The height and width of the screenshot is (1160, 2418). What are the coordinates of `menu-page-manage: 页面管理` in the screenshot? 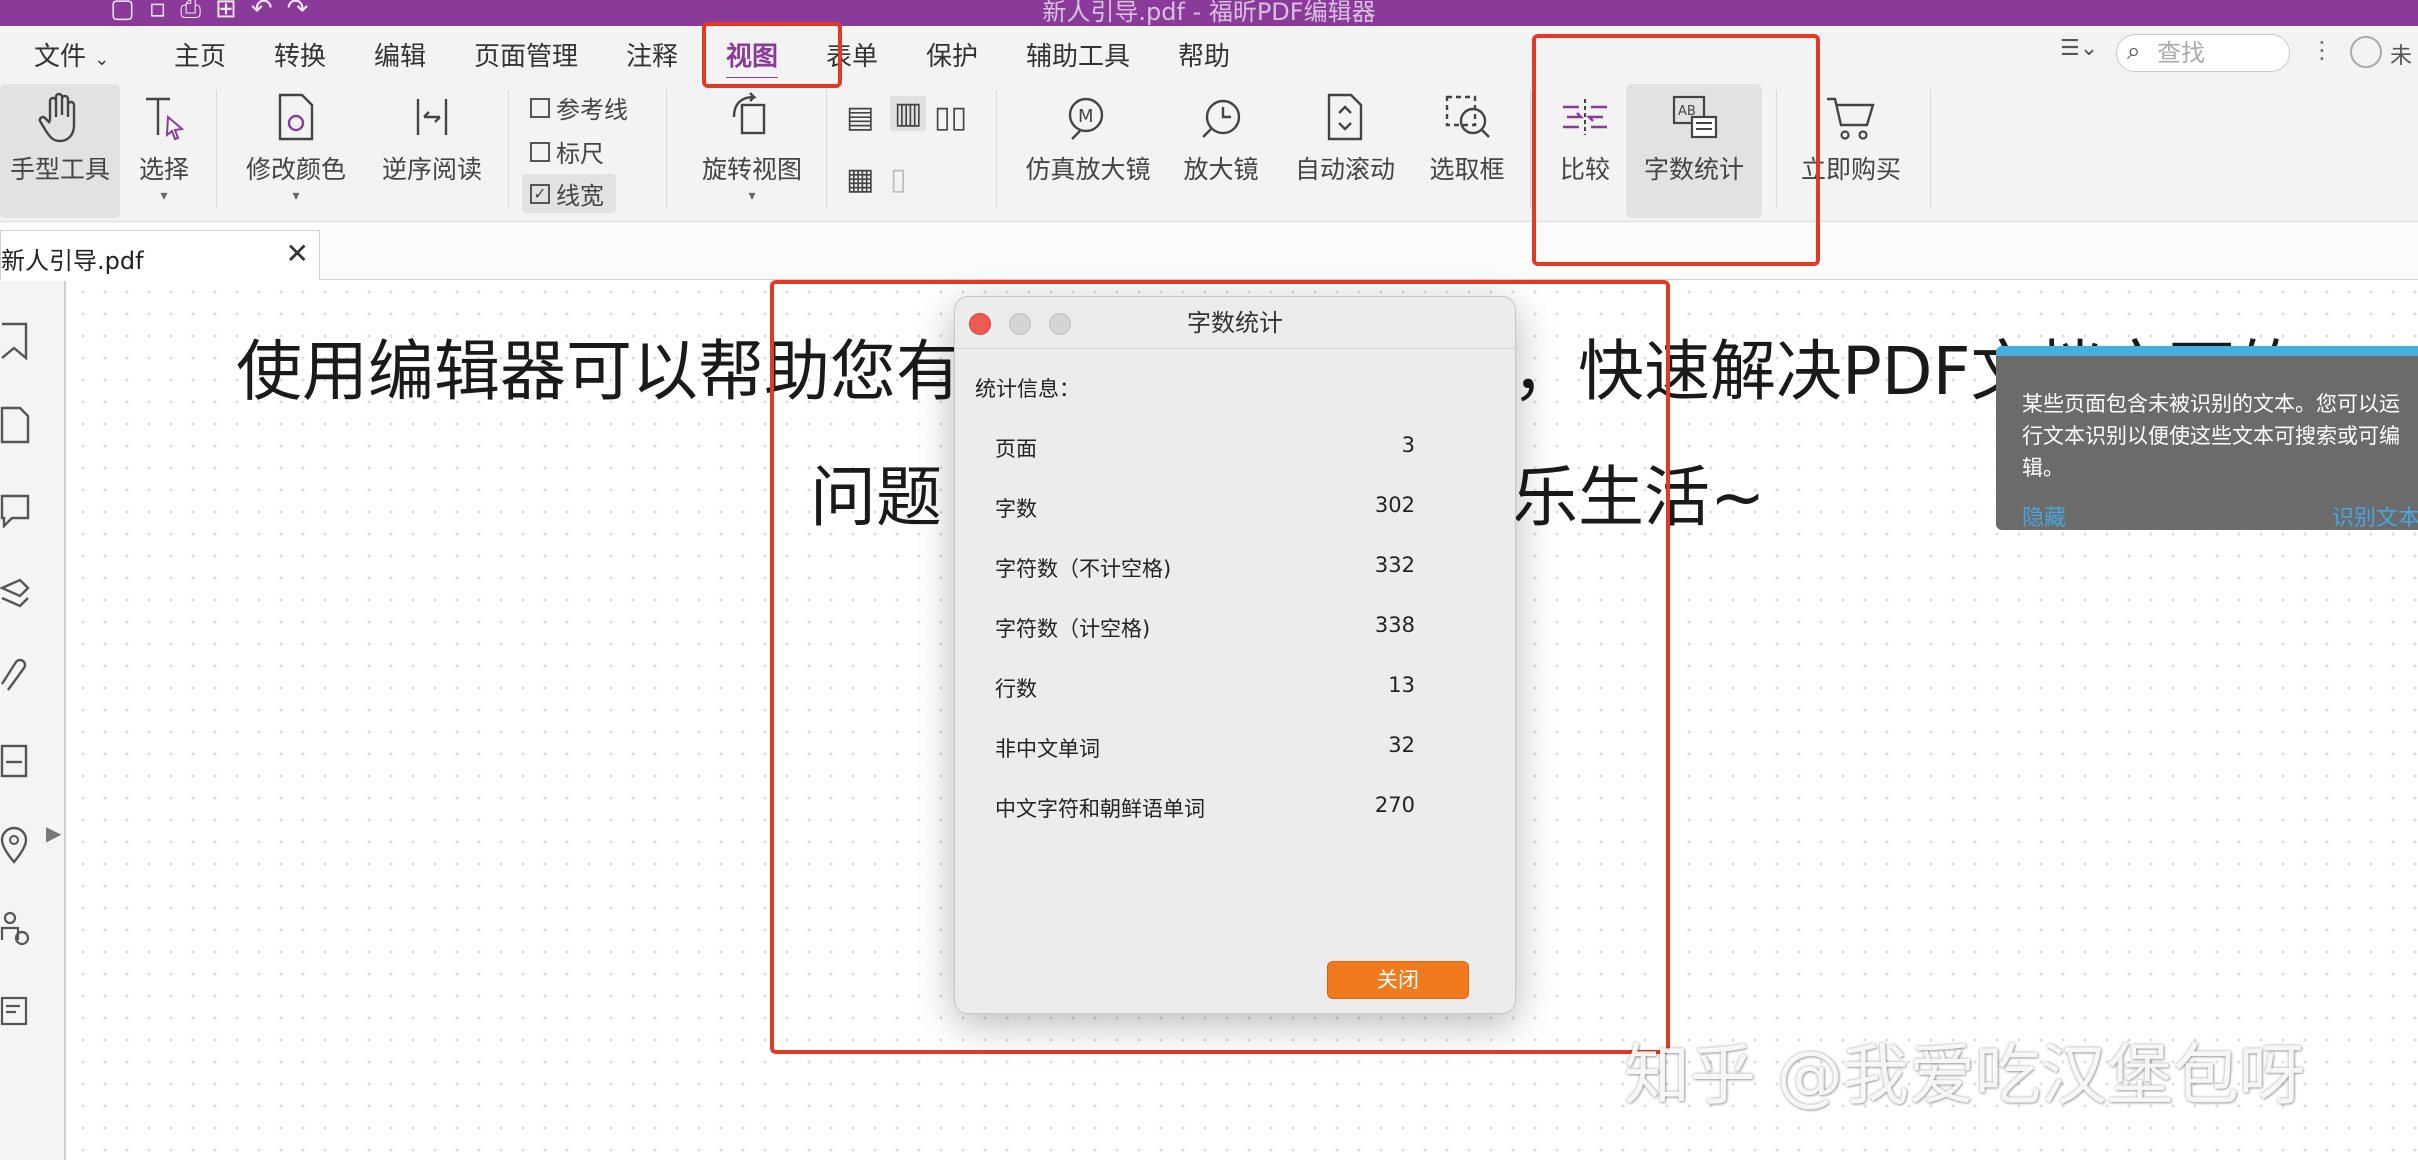 It's located at (526, 54).